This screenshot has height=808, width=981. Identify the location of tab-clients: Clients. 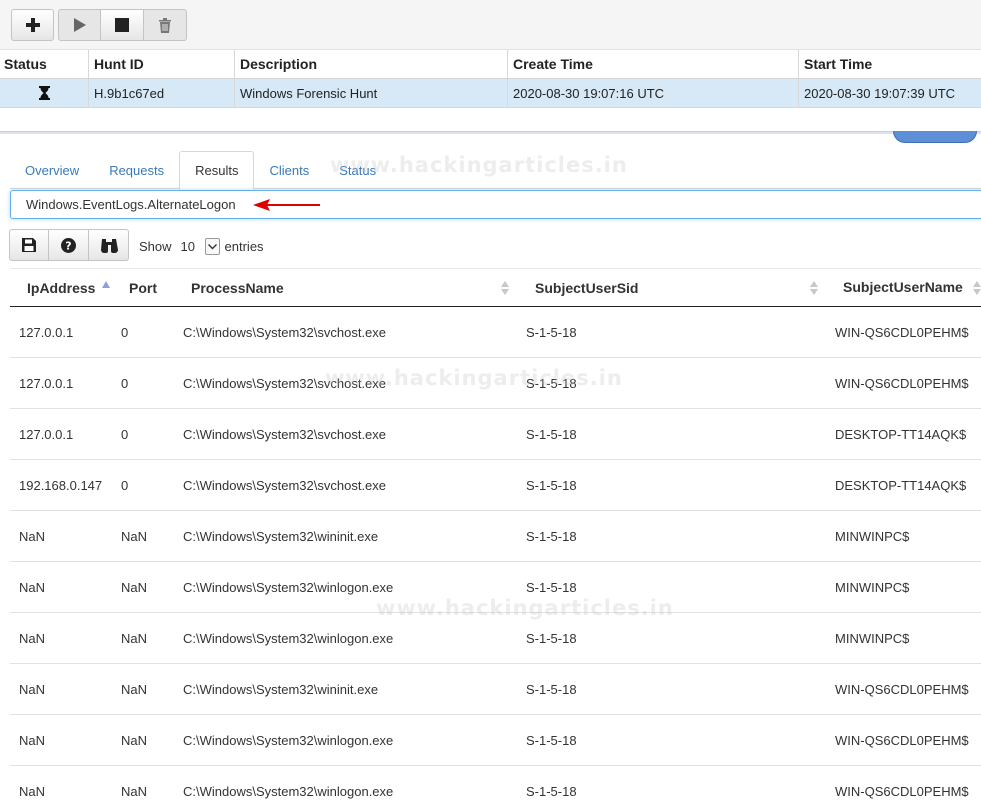
(289, 170).